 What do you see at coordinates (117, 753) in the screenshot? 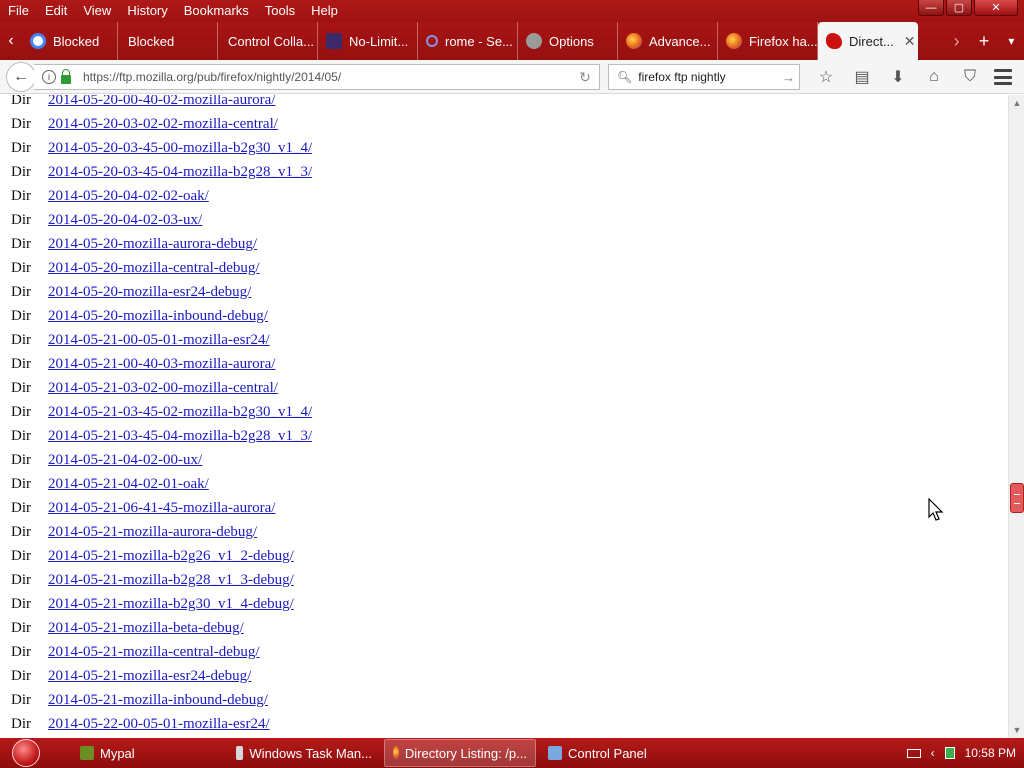
I see `taskbar-item-label: Mypal` at bounding box center [117, 753].